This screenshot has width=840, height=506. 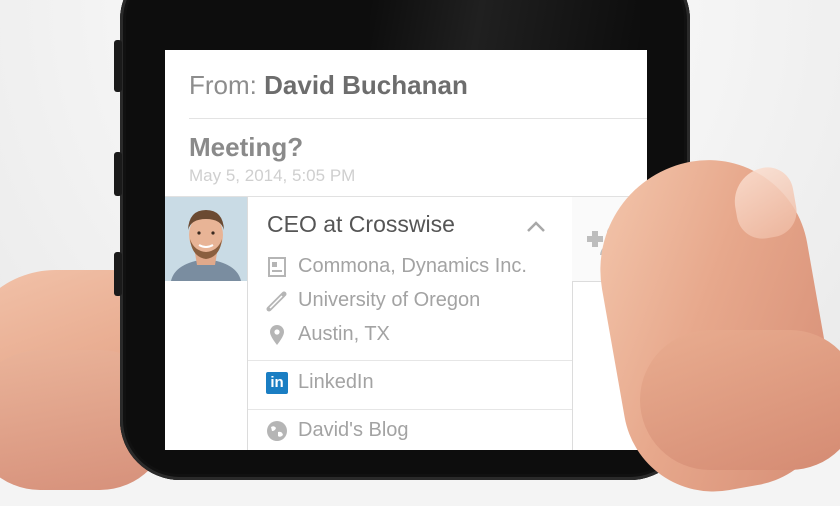 I want to click on company-row: Commona, Dynamics Inc., so click(x=396, y=266).